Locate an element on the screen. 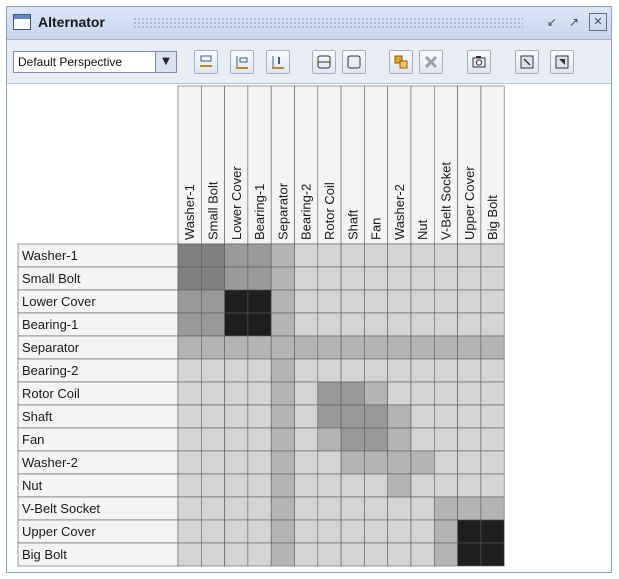 This screenshot has width=619, height=579. frame-button is located at coordinates (354, 62).